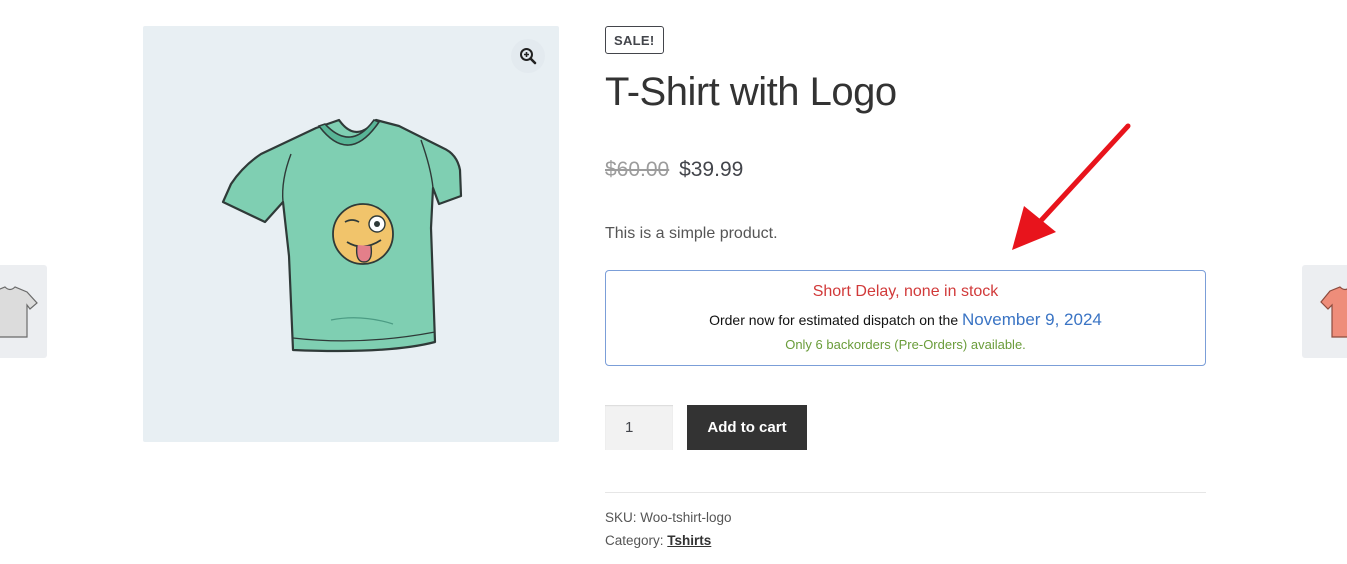 The width and height of the screenshot is (1347, 564). I want to click on sale-badge: SALE!, so click(634, 40).